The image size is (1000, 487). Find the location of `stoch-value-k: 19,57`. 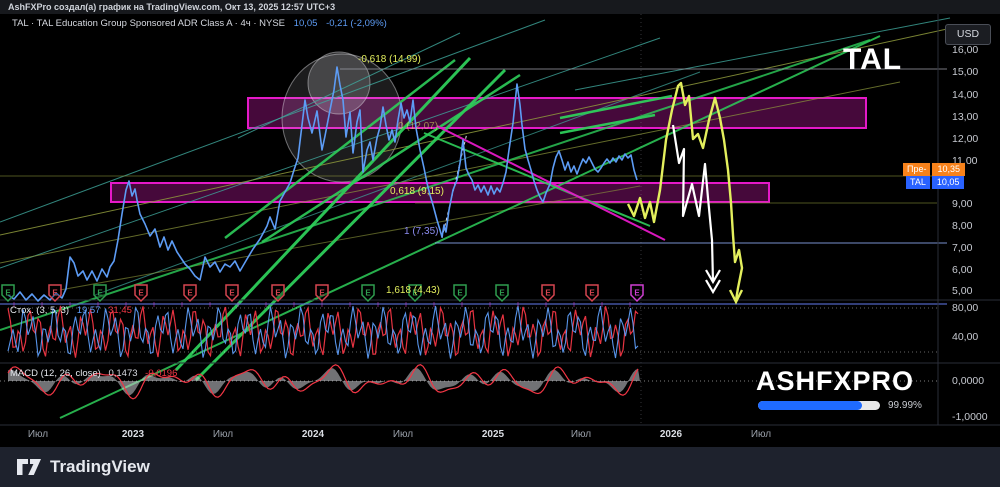

stoch-value-k: 19,57 is located at coordinates (88, 310).